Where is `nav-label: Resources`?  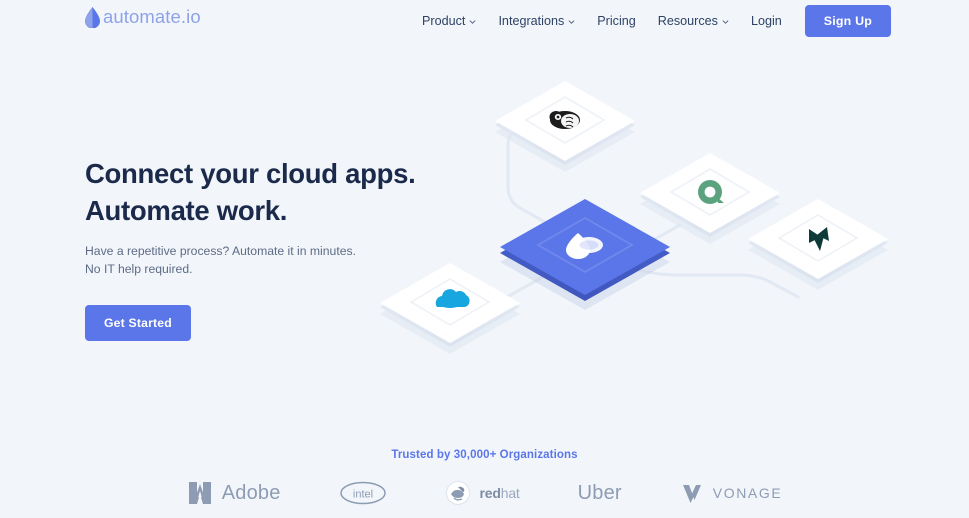 nav-label: Resources is located at coordinates (687, 21).